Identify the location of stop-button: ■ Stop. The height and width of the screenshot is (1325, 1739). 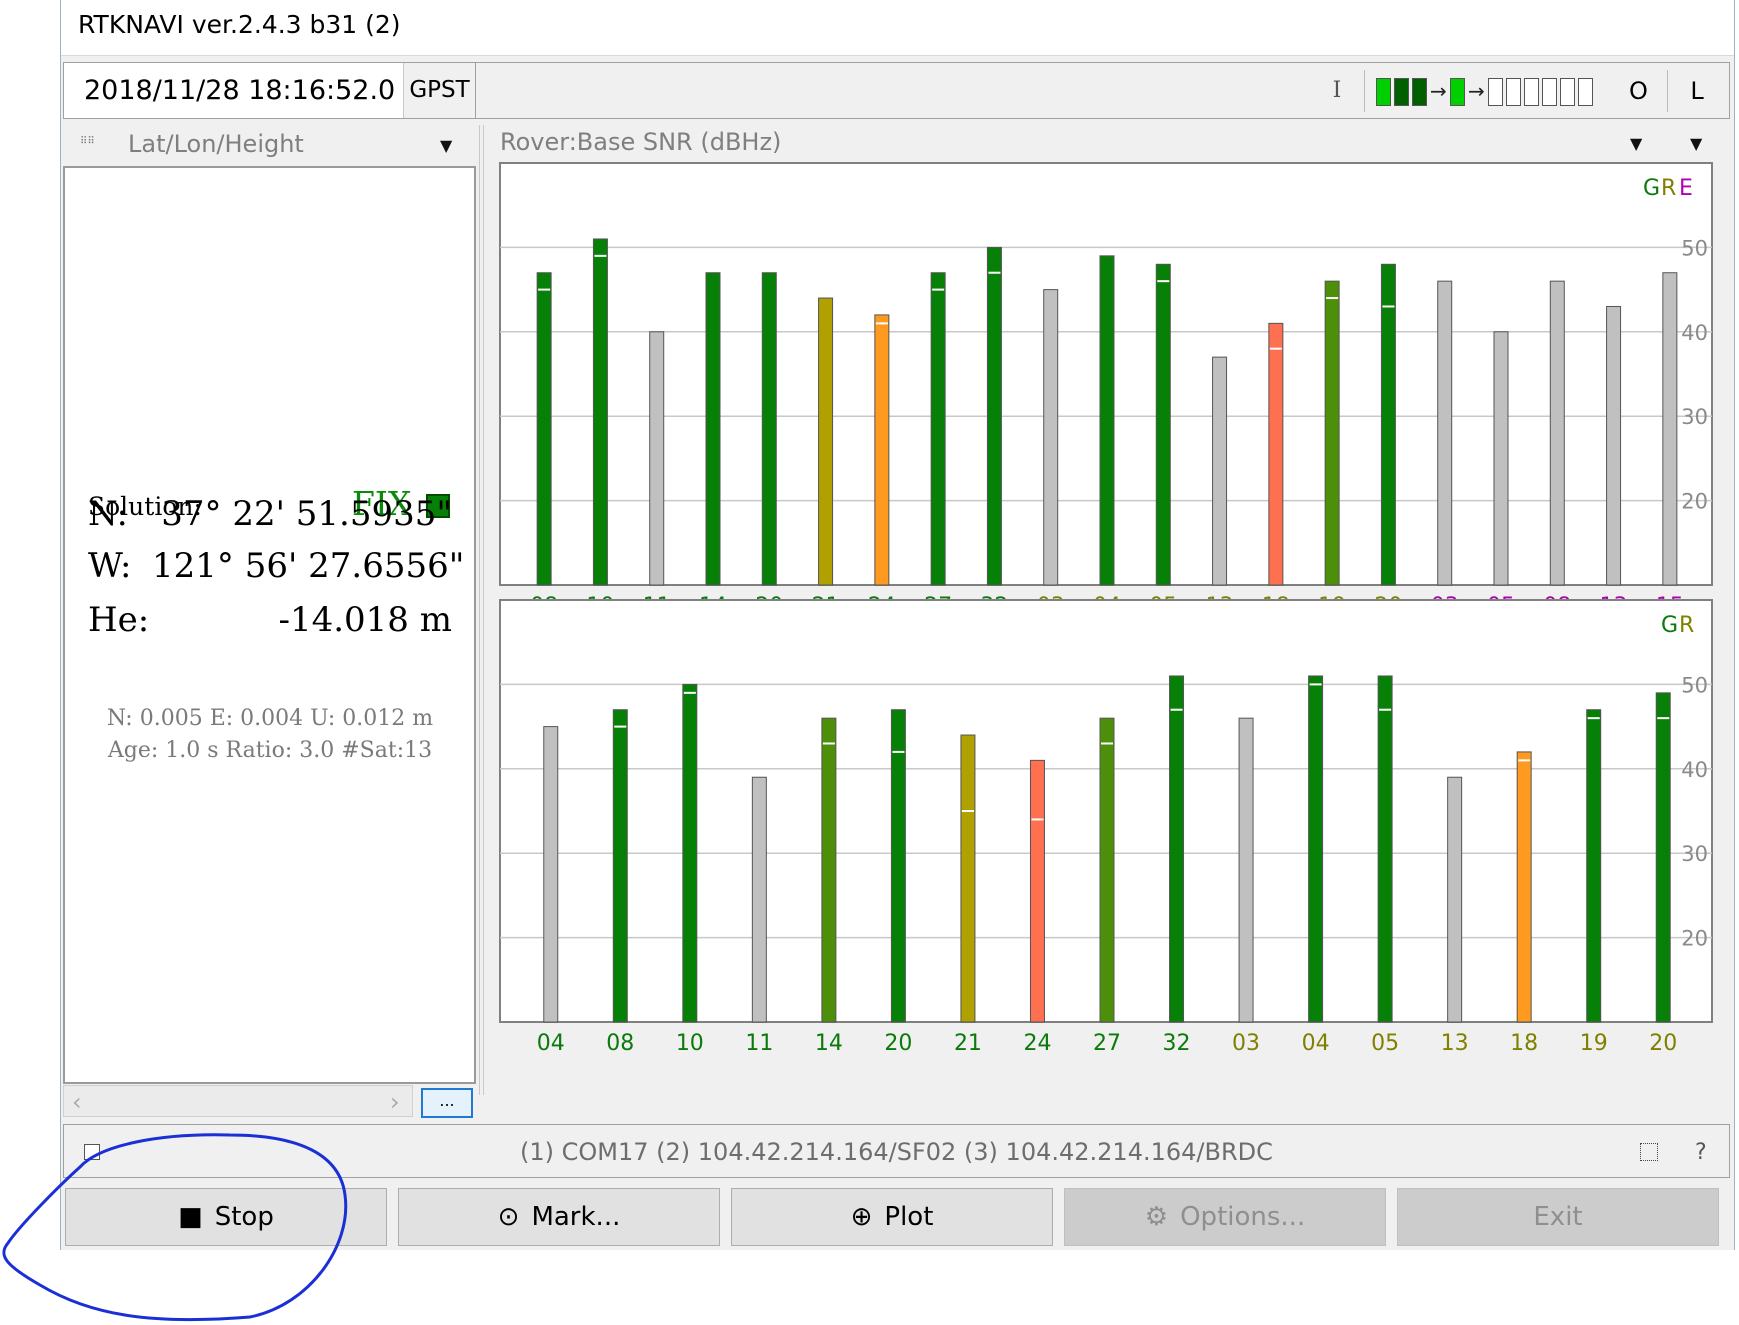
(226, 1217).